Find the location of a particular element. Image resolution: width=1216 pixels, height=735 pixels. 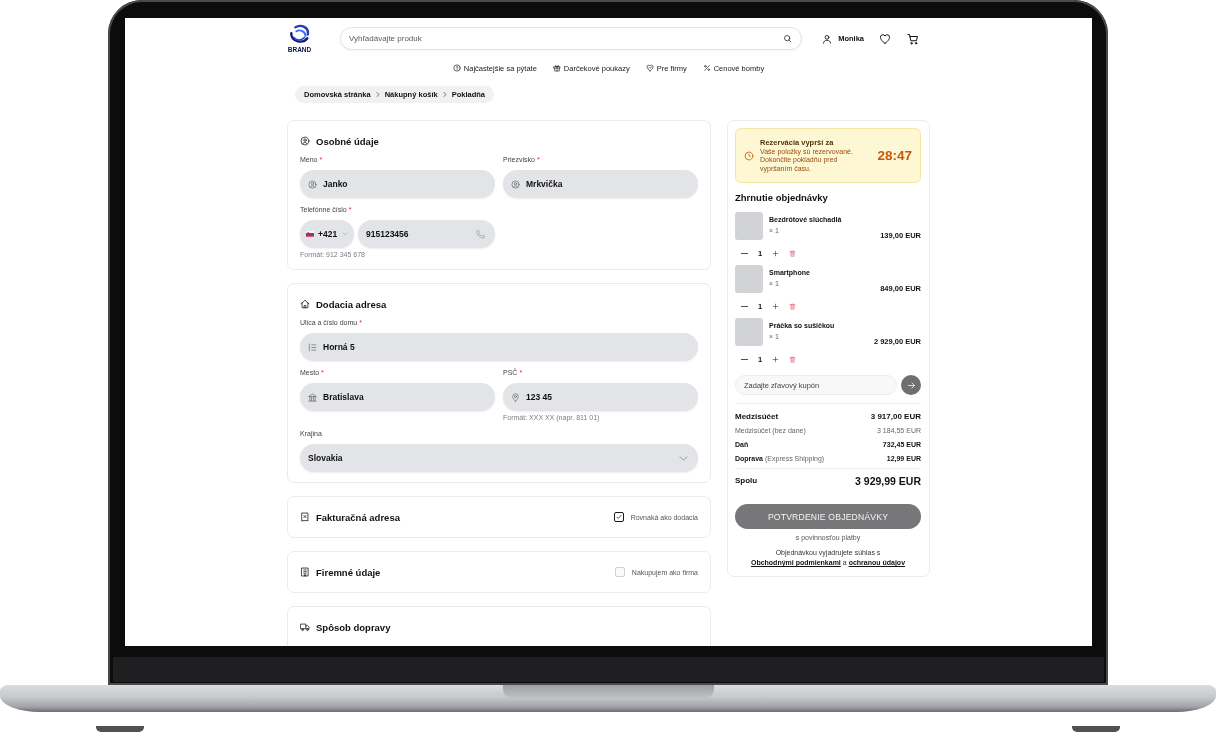

street-field: Horná 5 is located at coordinates (499, 347).